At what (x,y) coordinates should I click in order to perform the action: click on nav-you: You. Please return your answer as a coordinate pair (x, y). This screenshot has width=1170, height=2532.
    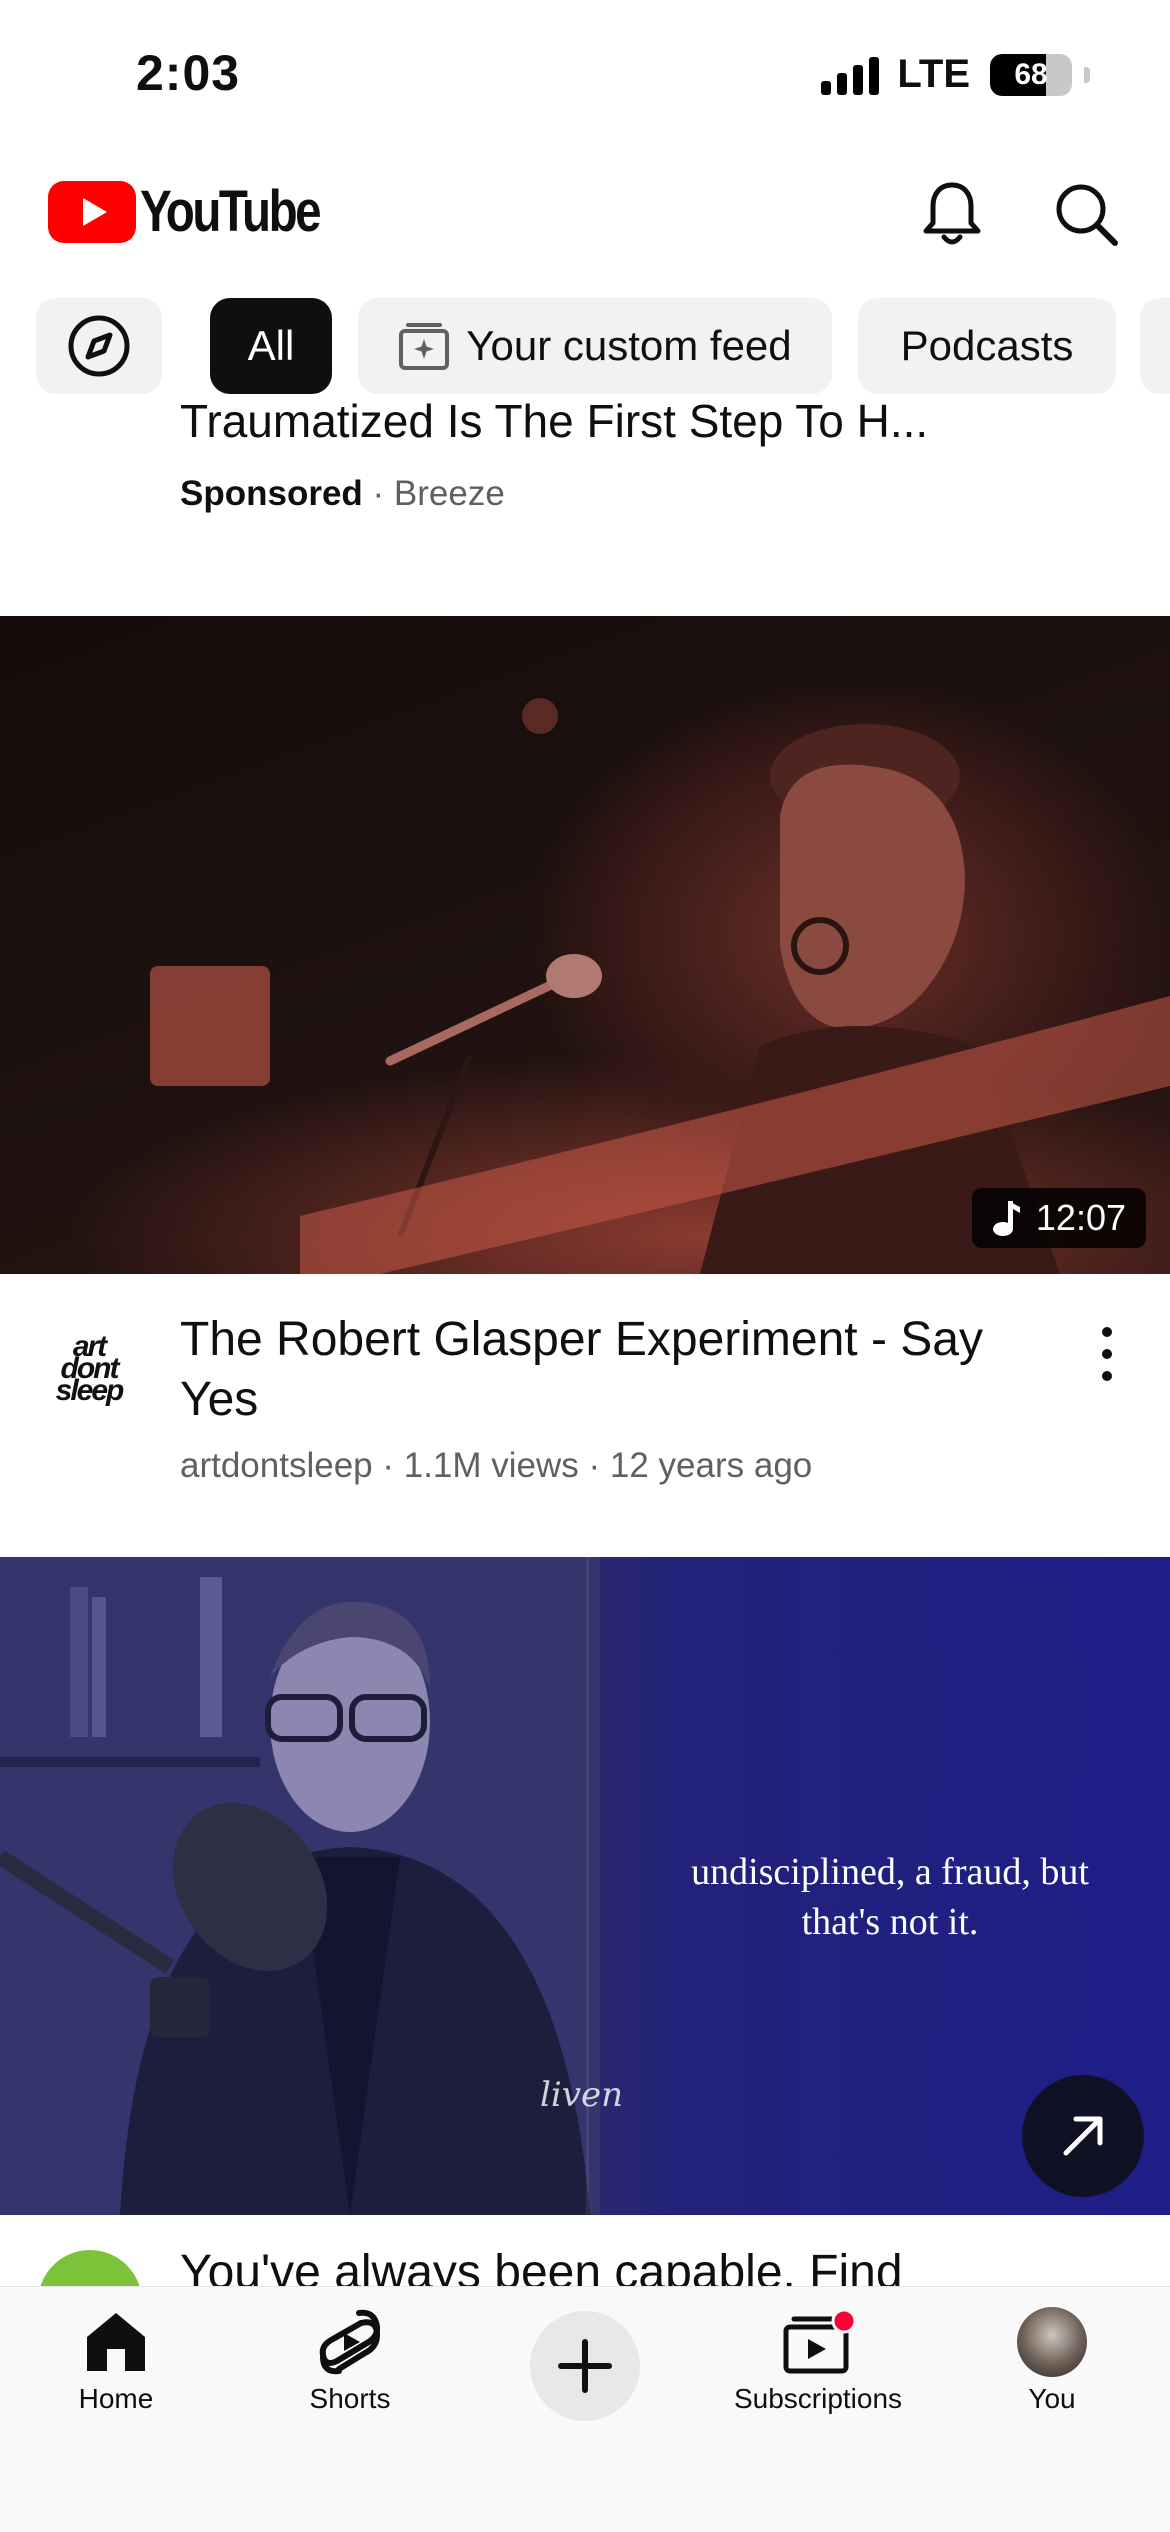
    Looking at the image, I should click on (1052, 2361).